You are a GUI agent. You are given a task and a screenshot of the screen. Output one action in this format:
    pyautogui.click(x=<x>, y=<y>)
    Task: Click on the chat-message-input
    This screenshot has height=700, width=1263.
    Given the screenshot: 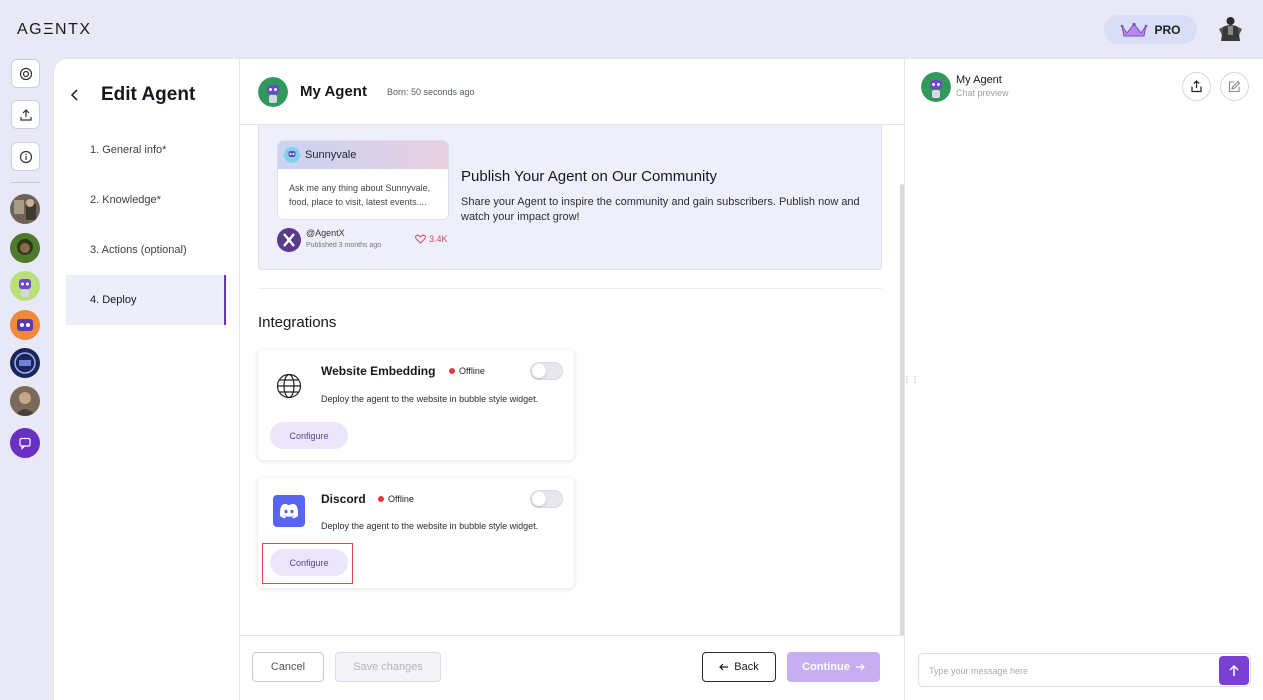 What is the action you would take?
    pyautogui.click(x=1069, y=671)
    